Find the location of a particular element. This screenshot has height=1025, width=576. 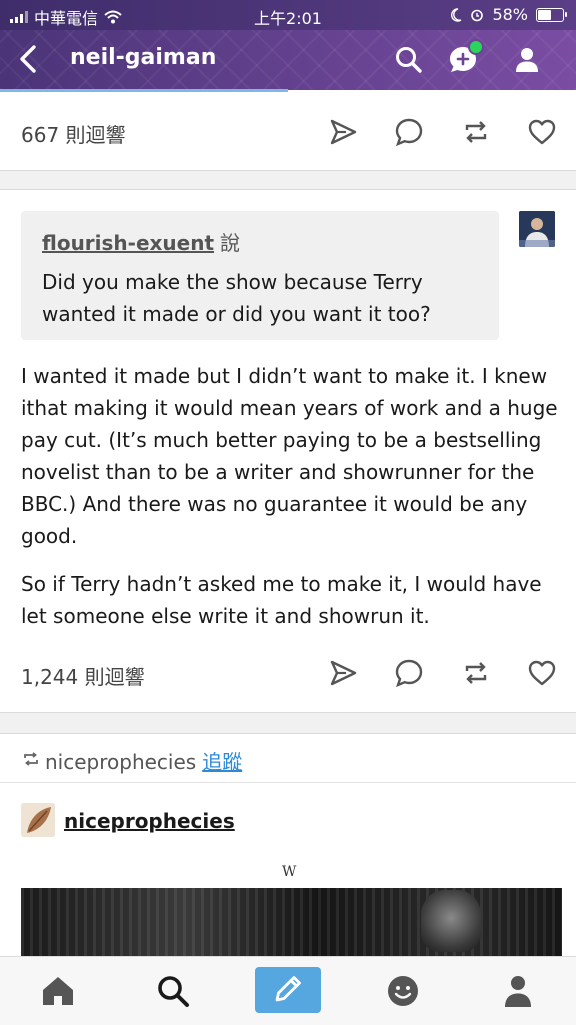

reblog-attribution: niceprophecies 追蹤 is located at coordinates (288, 758).